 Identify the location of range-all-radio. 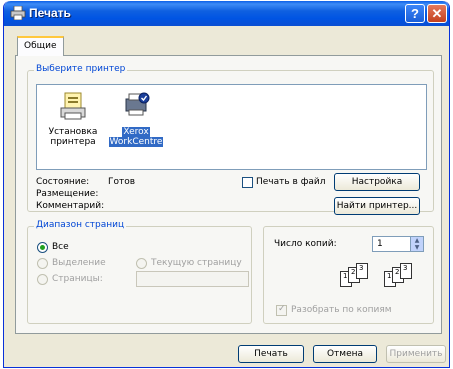
(42, 247).